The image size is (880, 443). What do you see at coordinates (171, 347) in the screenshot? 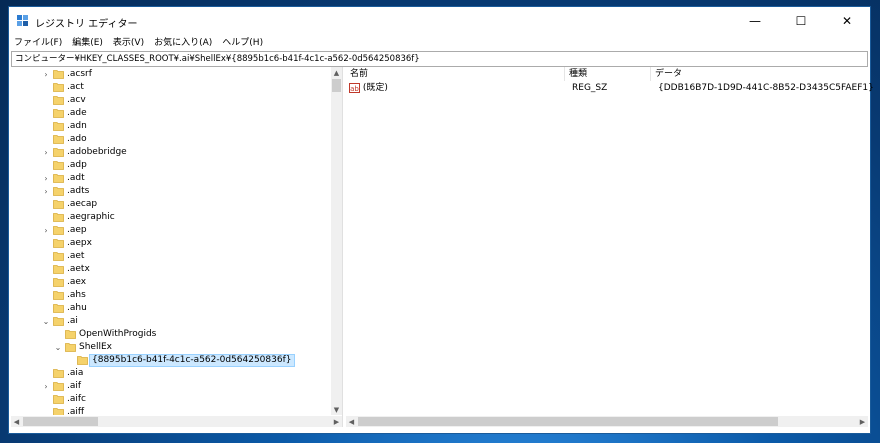
I see `tree-item: ⌄ ShellEx` at bounding box center [171, 347].